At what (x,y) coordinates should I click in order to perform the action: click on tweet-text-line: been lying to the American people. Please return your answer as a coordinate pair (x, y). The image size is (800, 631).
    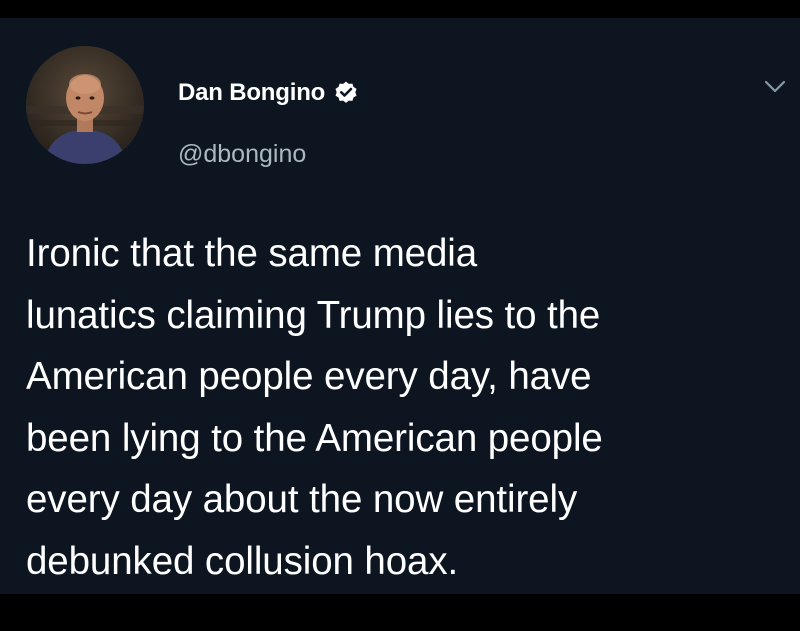
    Looking at the image, I should click on (314, 438).